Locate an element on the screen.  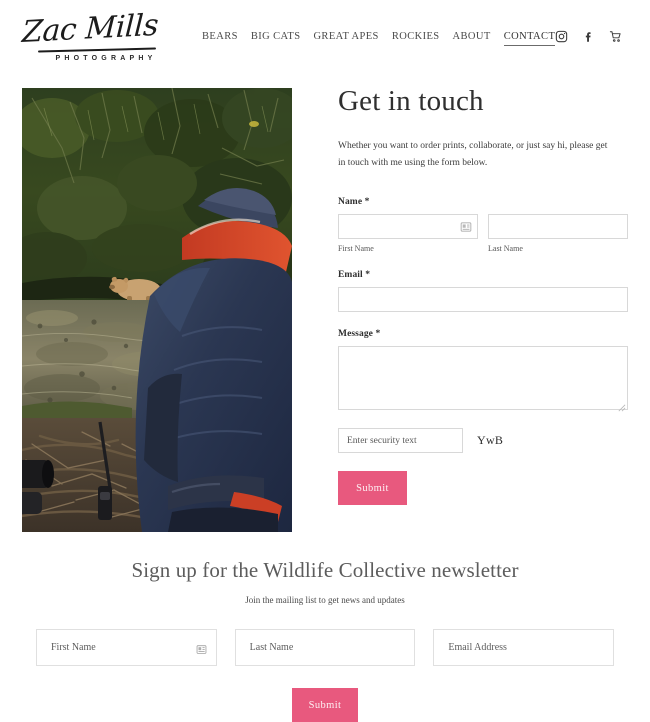
nav-item-rockies: ROCKIES is located at coordinates (416, 38).